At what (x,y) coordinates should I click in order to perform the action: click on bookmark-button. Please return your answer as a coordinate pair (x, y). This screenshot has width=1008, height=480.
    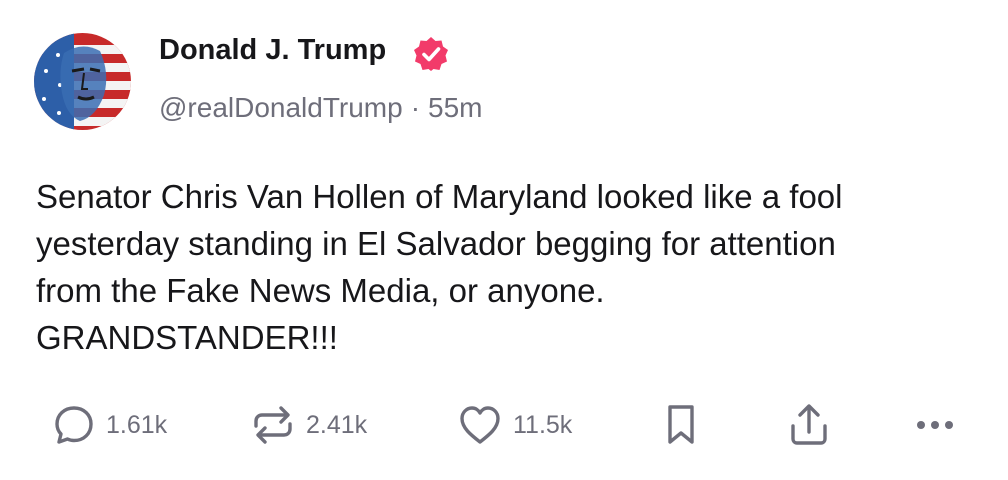
    Looking at the image, I should click on (681, 425).